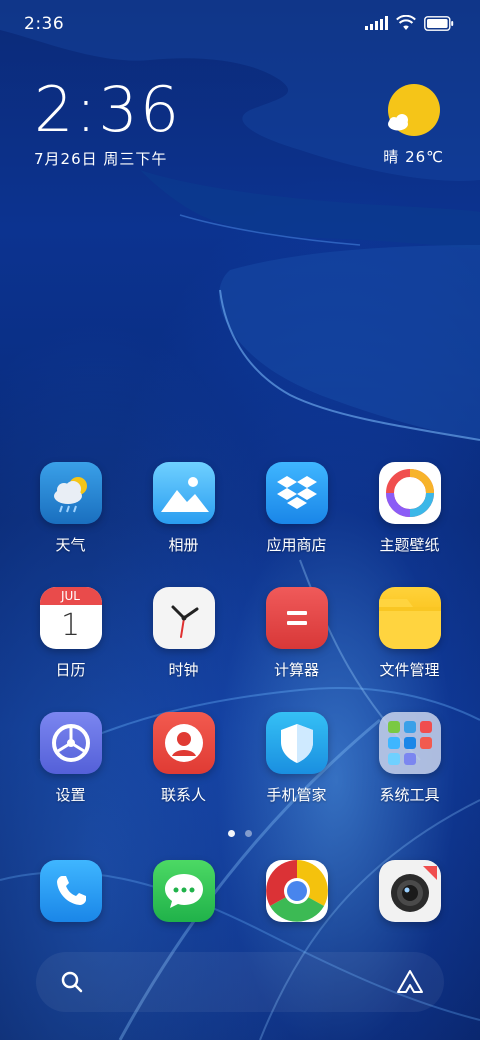 This screenshot has width=480, height=1040. I want to click on phone-icon, so click(70, 891).